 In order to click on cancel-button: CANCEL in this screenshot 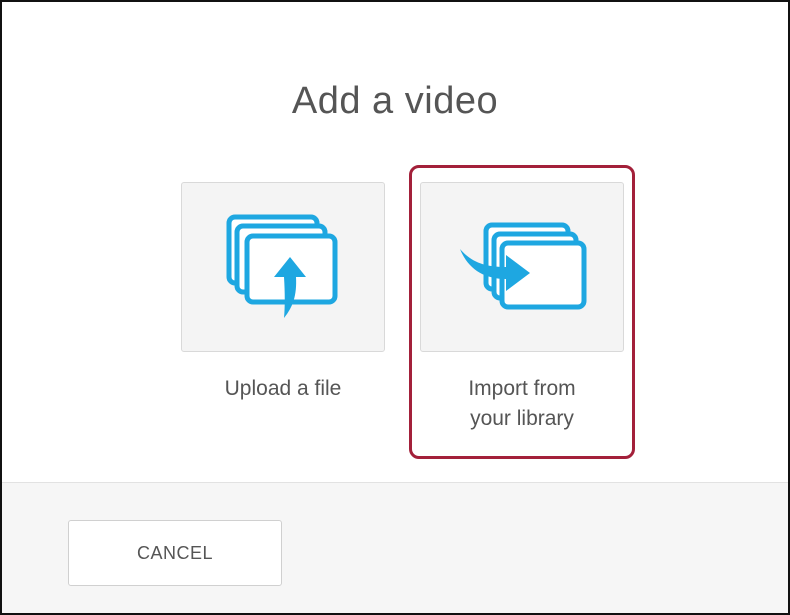, I will do `click(175, 553)`.